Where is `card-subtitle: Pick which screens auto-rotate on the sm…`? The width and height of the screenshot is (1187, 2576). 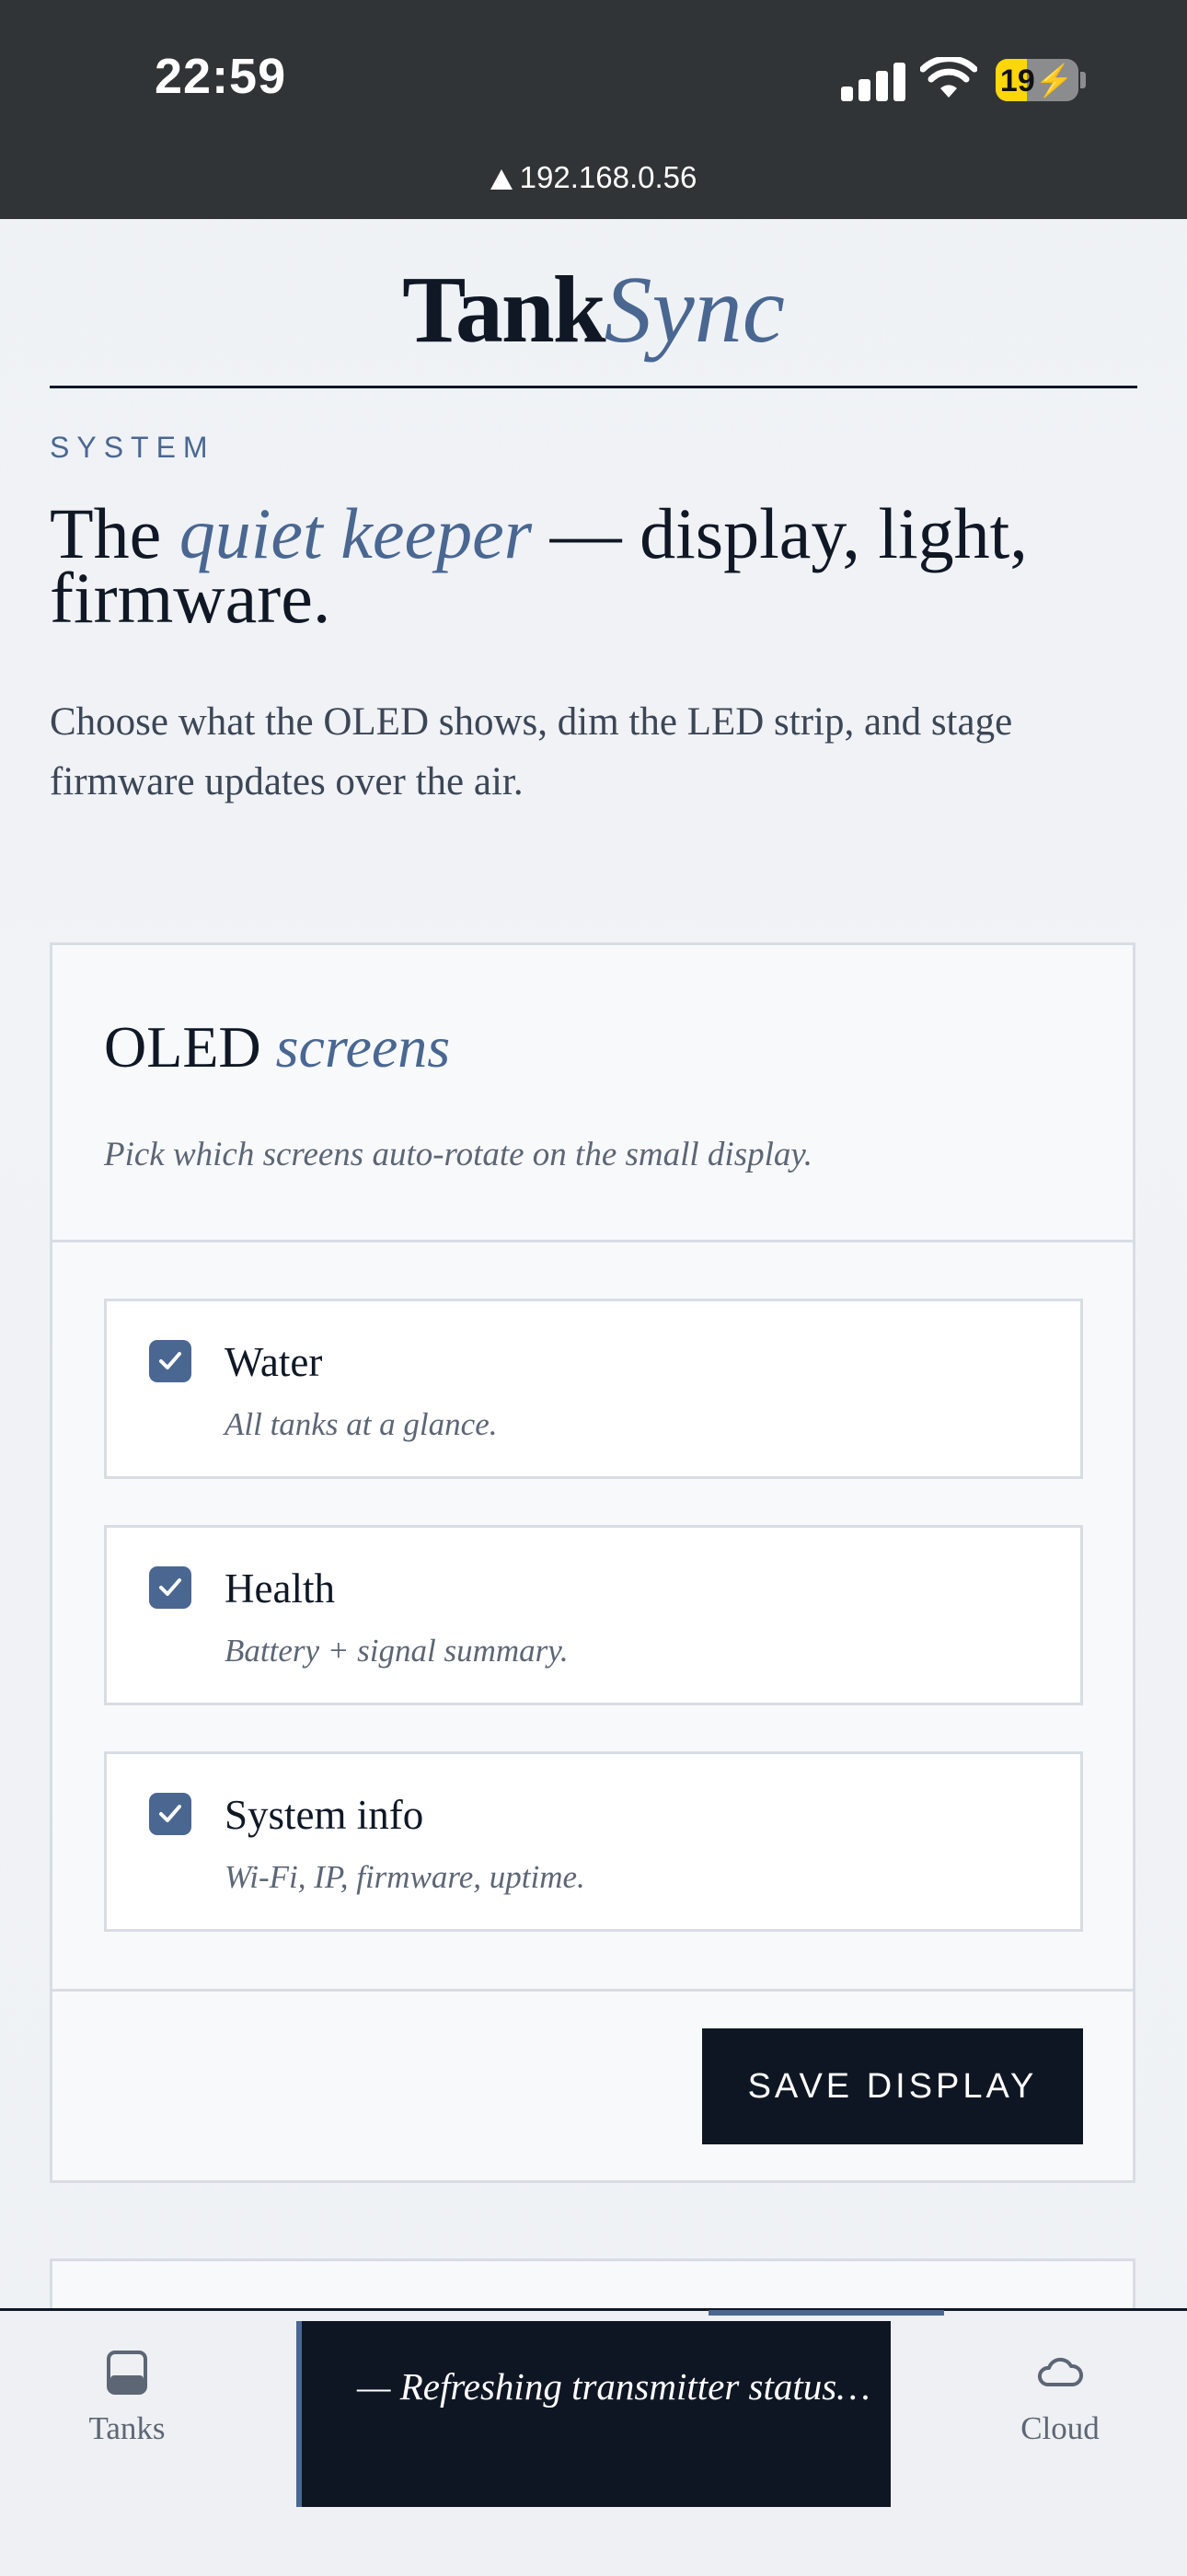 card-subtitle: Pick which screens auto-rotate on the sm… is located at coordinates (458, 1154).